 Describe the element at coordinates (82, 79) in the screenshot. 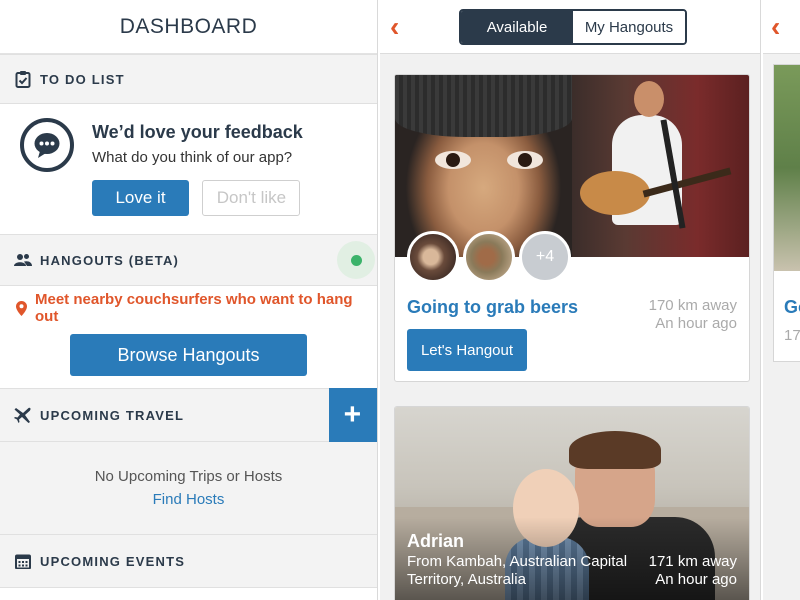

I see `todo-header-label: TO DO LIST` at that location.